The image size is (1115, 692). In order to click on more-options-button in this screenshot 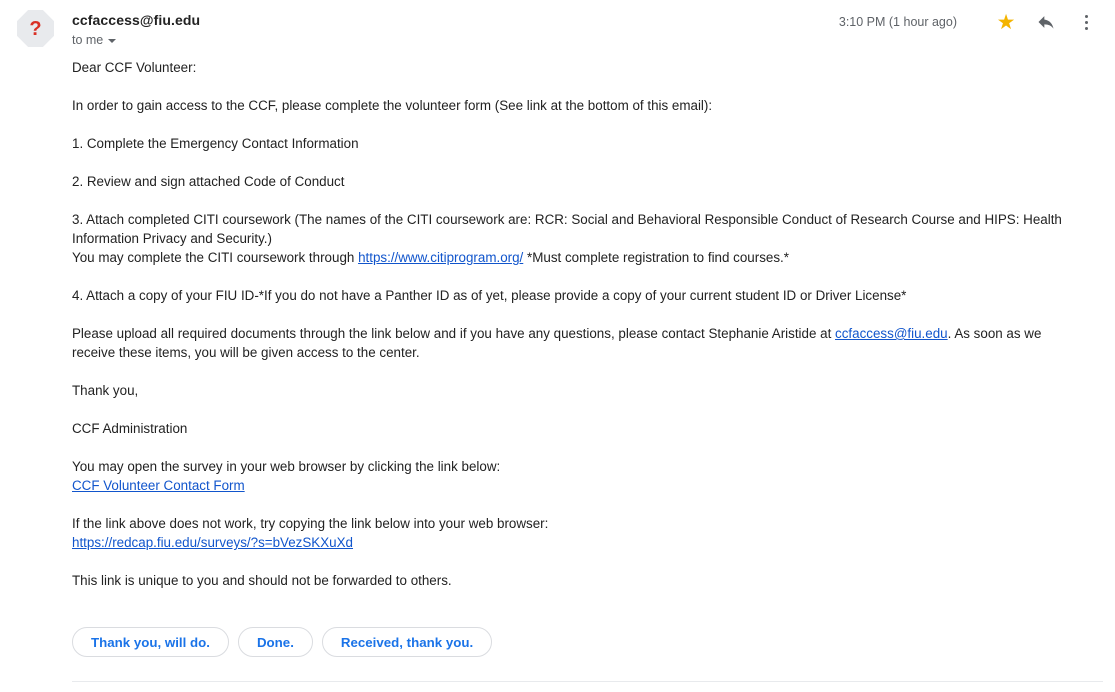, I will do `click(1086, 22)`.